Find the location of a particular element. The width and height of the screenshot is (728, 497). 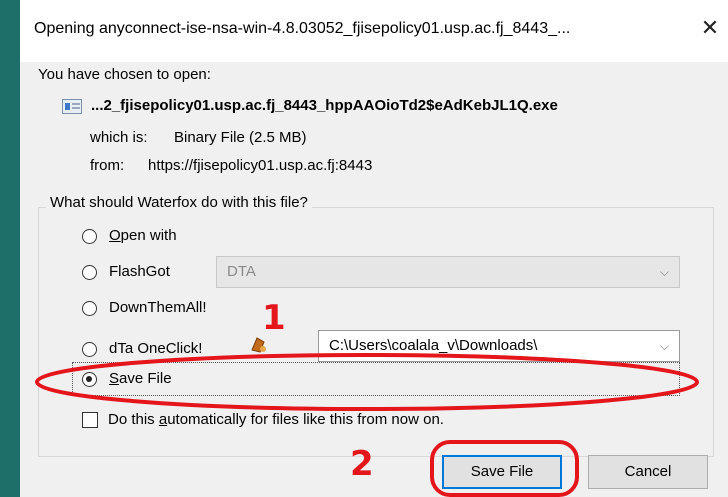

save-option-highlight is located at coordinates (367, 382).